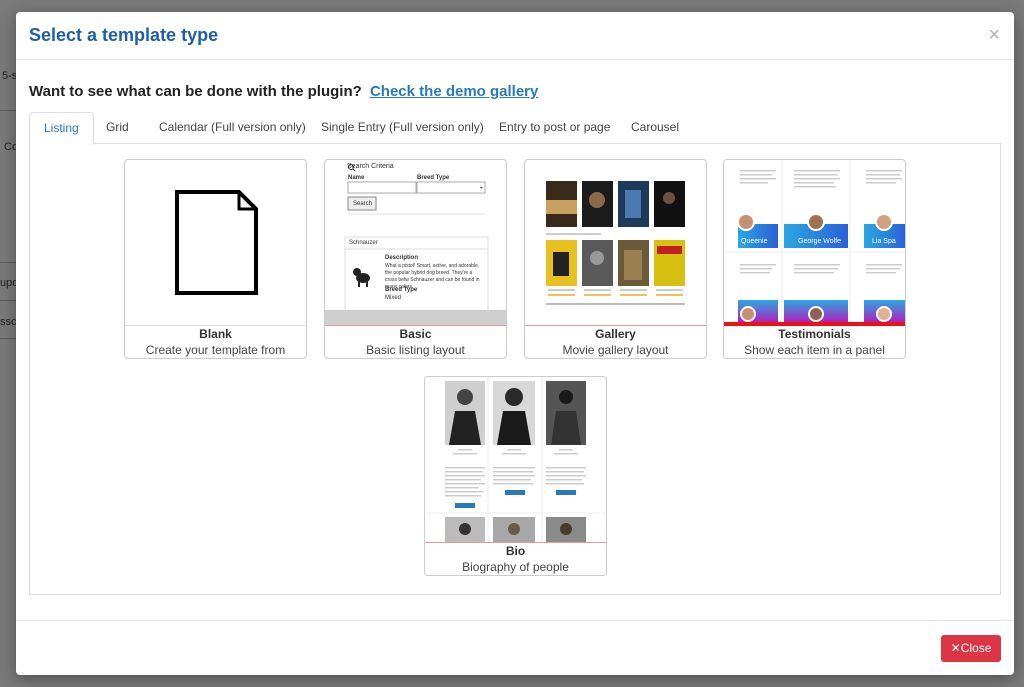  Describe the element at coordinates (615, 350) in the screenshot. I see `template-subtitle: Movie gallery layout` at that location.